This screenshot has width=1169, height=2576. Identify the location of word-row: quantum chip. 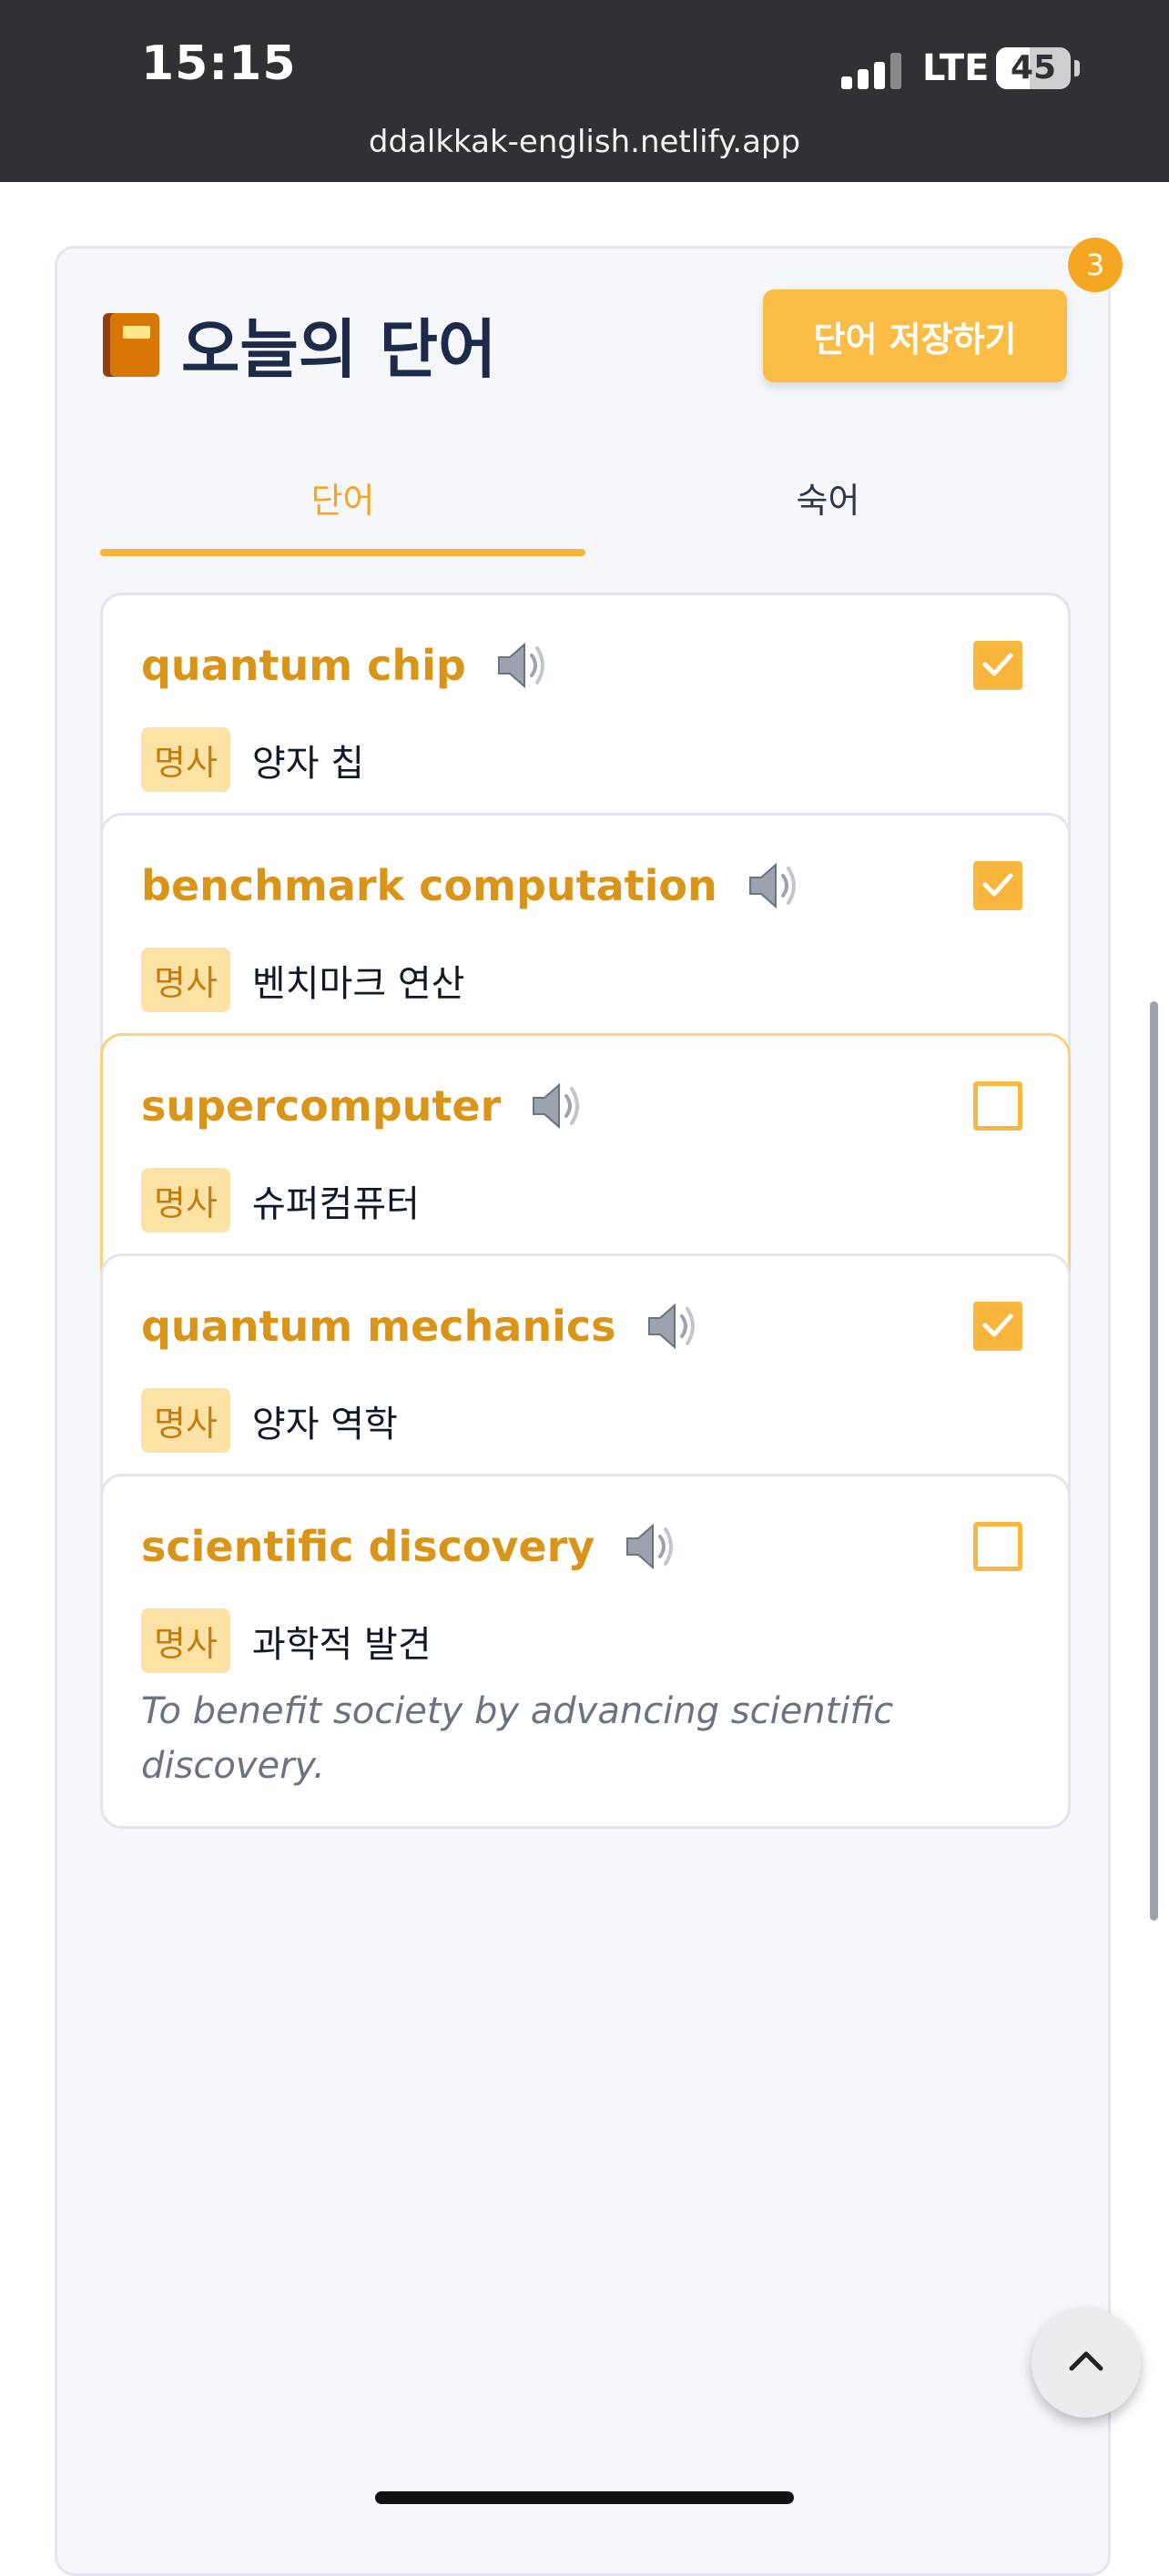
(345, 665).